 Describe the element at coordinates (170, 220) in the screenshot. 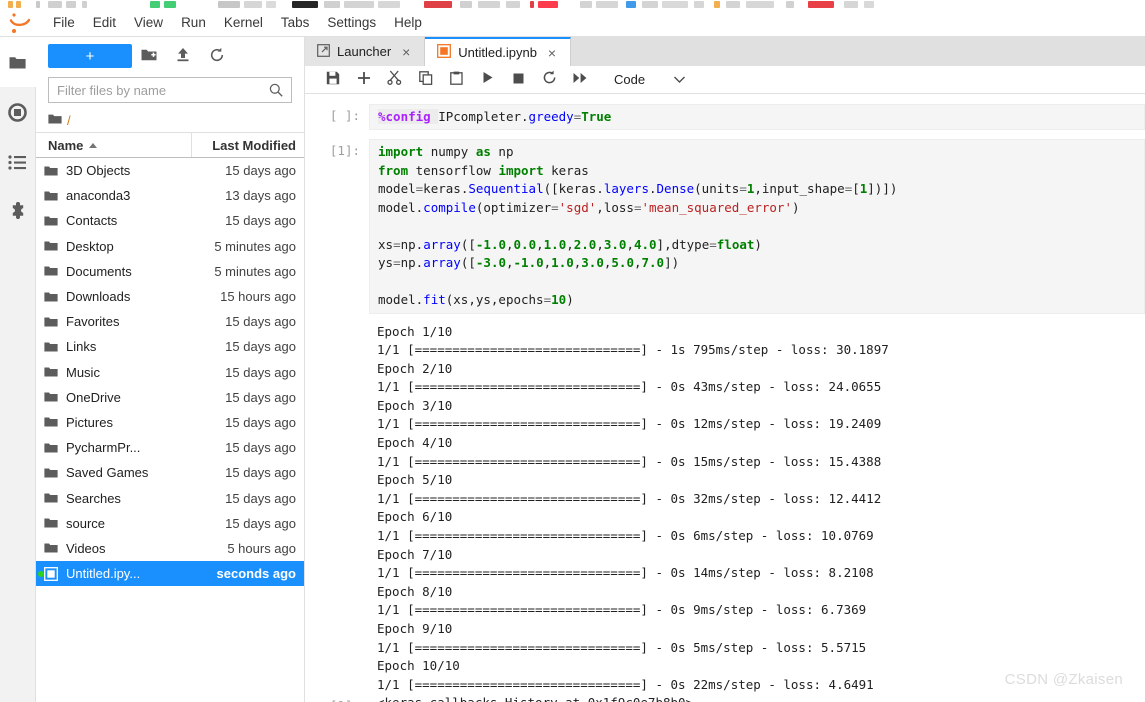

I see `file-list-item: Contacts 15 days ago` at that location.